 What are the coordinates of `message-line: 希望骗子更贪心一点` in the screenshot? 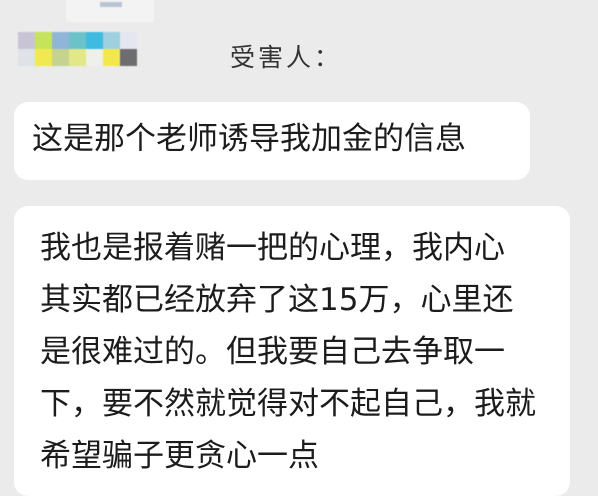 It's located at (179, 456).